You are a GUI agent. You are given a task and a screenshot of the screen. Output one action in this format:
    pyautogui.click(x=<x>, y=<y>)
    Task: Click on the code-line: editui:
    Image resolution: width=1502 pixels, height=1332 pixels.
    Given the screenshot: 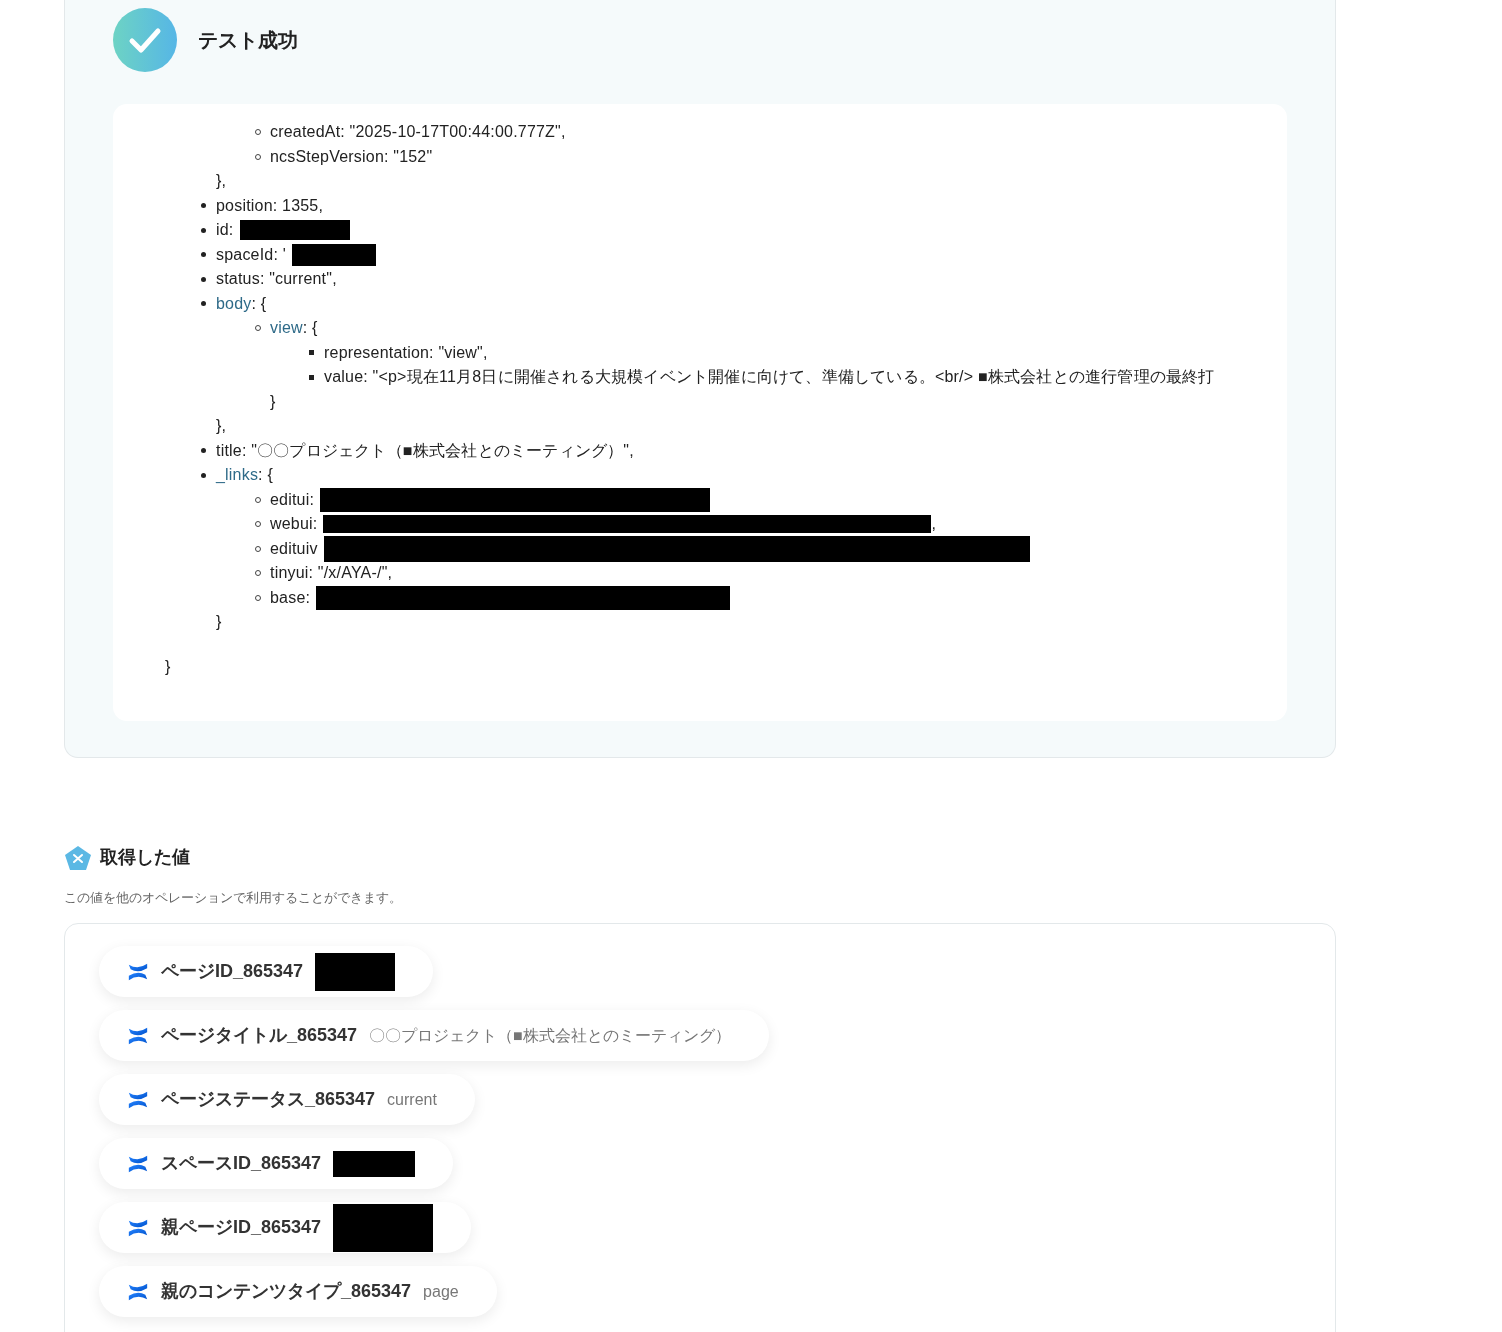 What is the action you would take?
    pyautogui.click(x=292, y=499)
    